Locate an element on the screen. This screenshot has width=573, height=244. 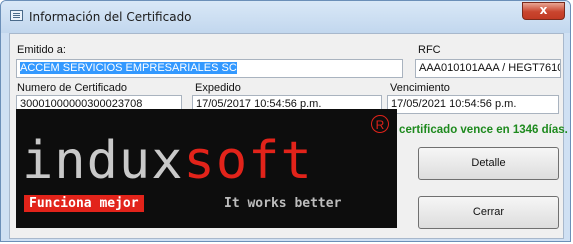
vencimiento-field: 17/05/2021 10:54:56 p.m. is located at coordinates (473, 104).